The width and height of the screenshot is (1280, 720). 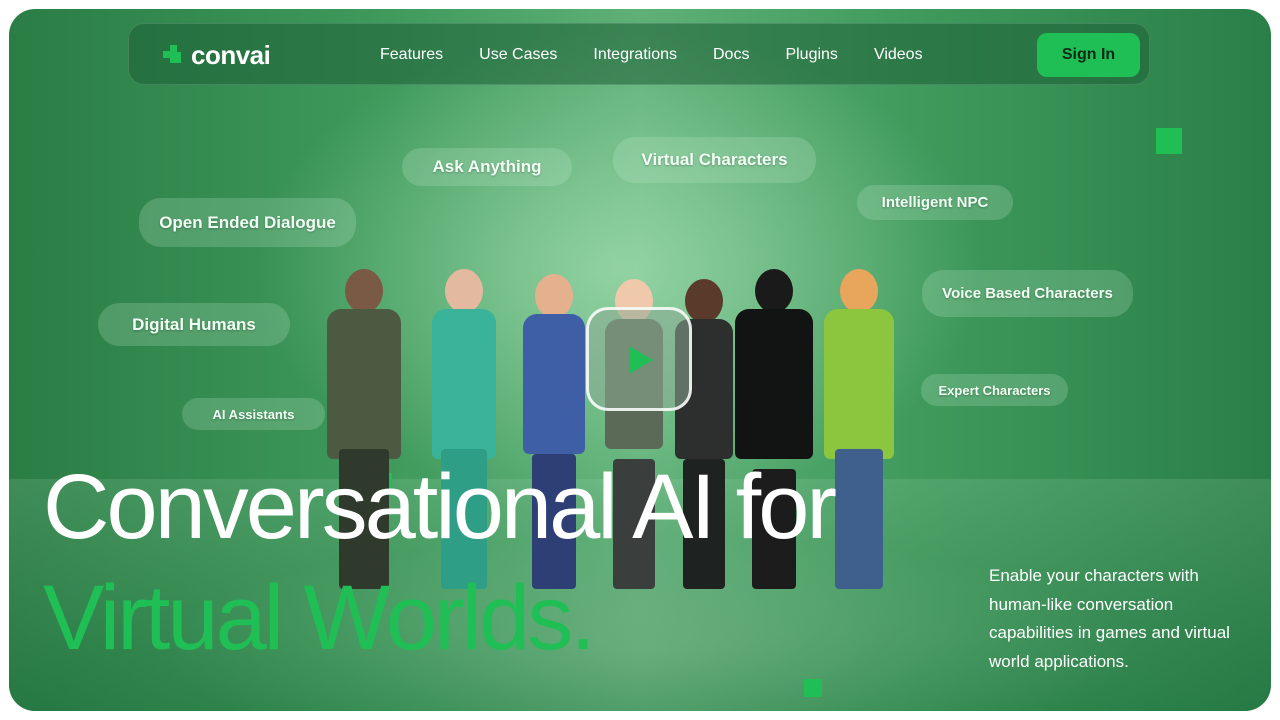 I want to click on tag-voice-based-characters: Voice Based Characters, so click(x=1027, y=293).